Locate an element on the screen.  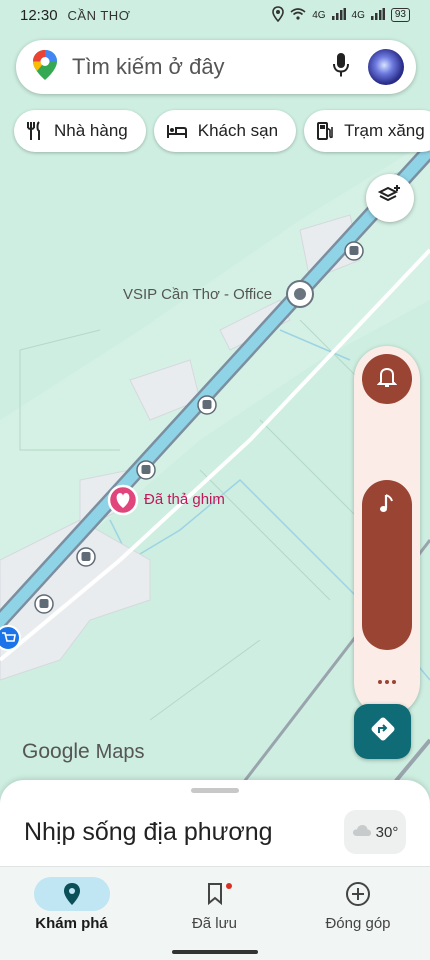
status-time: 12:30 is located at coordinates (39, 15).